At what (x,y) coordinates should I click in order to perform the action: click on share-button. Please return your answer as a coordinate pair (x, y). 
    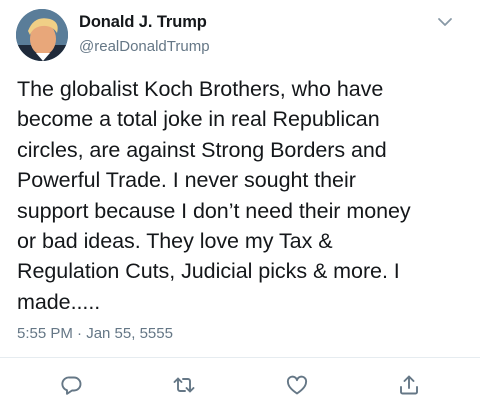
    Looking at the image, I should click on (409, 385).